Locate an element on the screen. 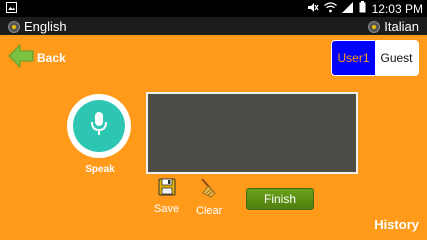  mute-icon is located at coordinates (313, 9).